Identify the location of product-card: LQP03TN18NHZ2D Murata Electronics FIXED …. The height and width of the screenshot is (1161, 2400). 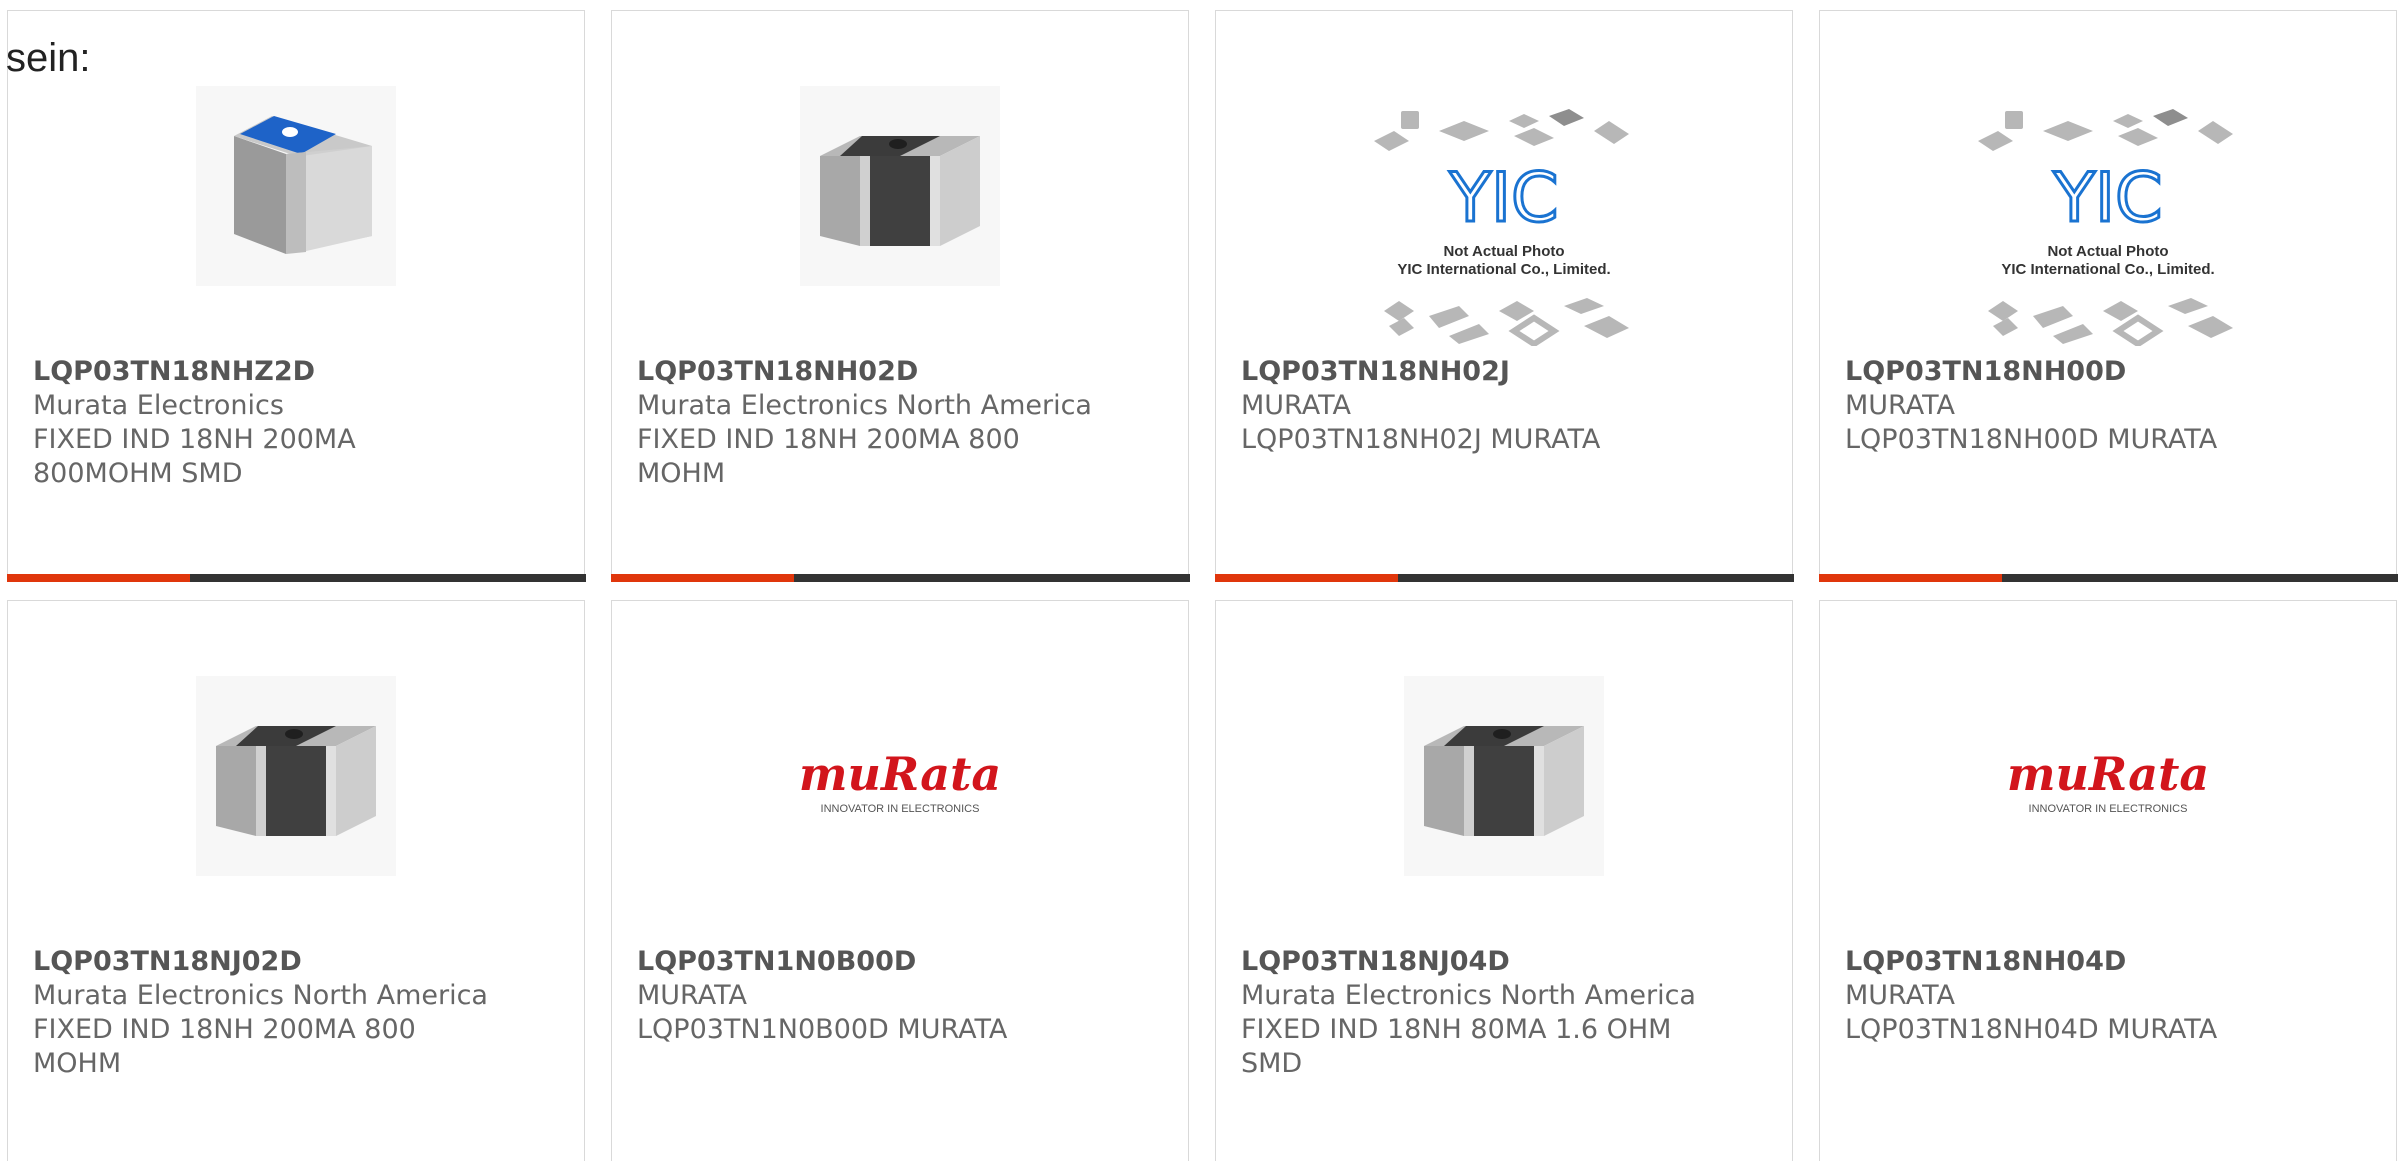
(296, 296).